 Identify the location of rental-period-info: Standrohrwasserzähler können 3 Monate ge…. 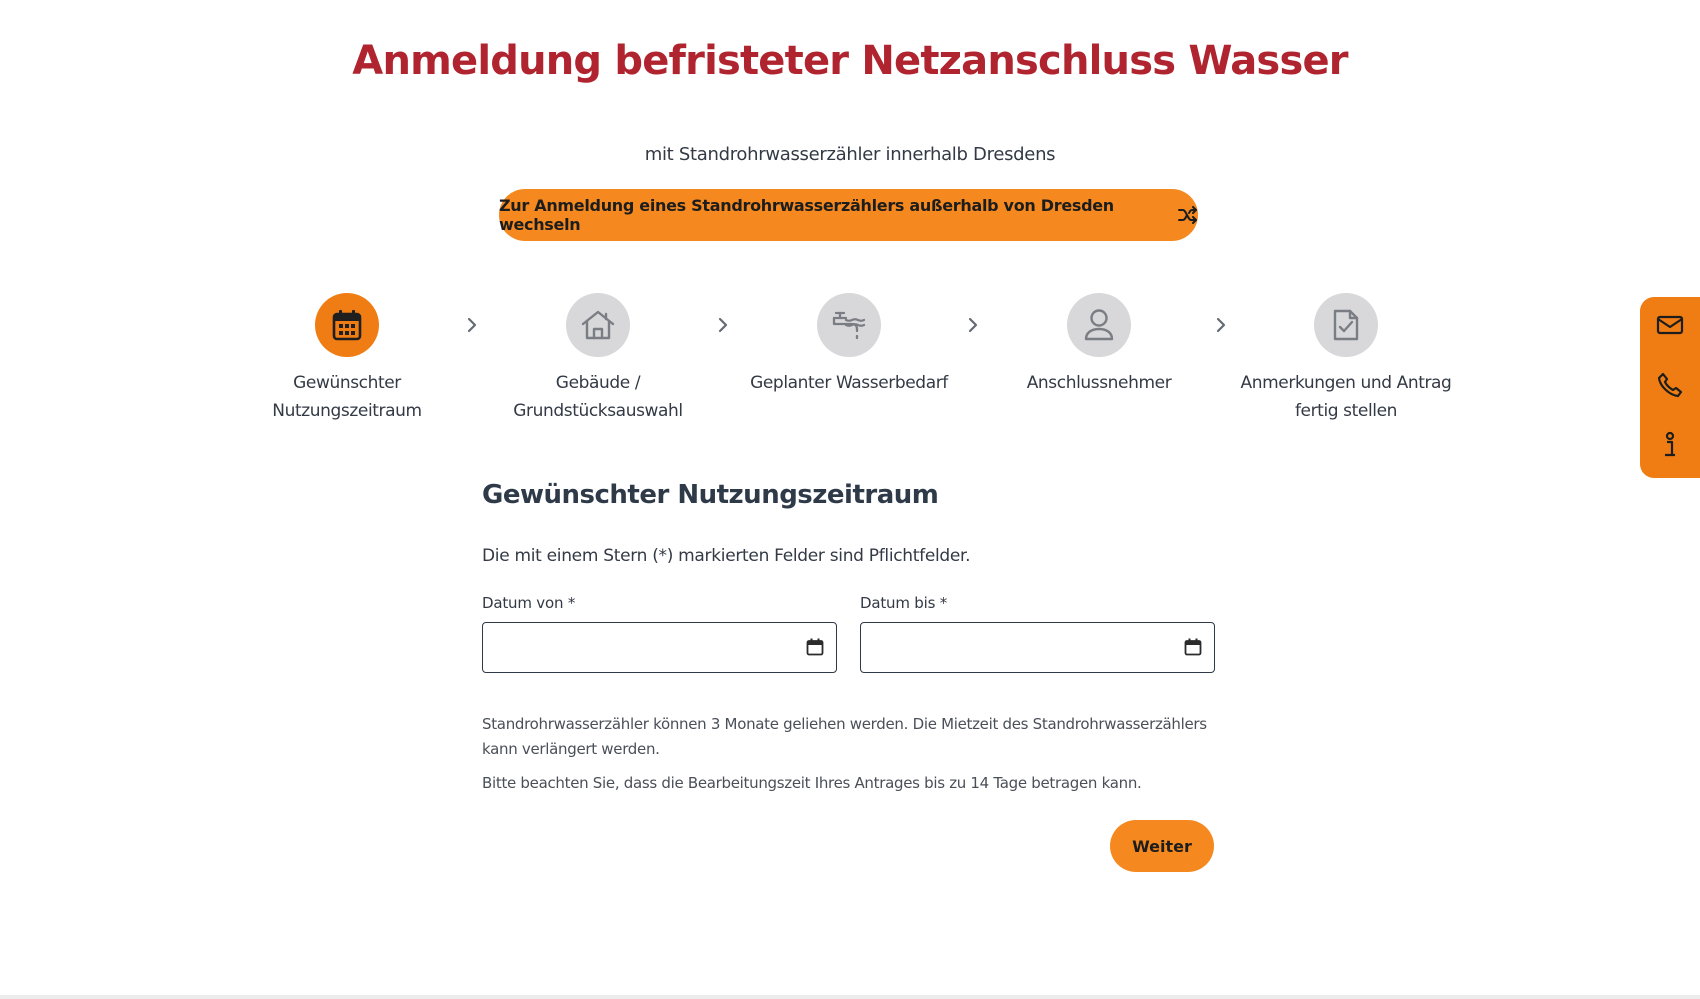
(844, 736).